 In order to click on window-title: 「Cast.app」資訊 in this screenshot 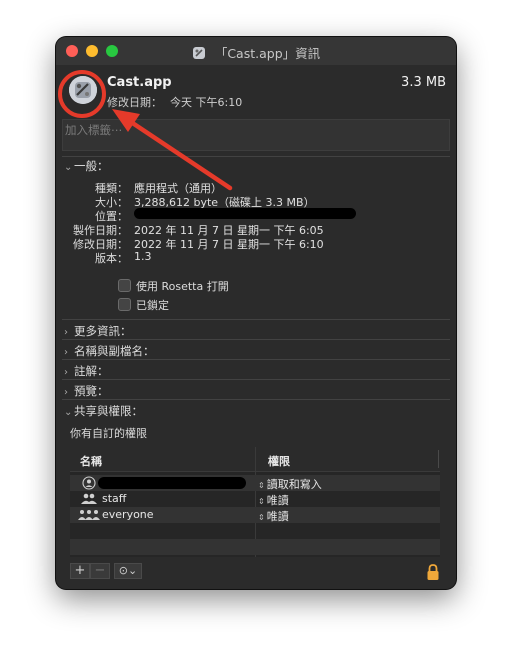, I will do `click(267, 53)`.